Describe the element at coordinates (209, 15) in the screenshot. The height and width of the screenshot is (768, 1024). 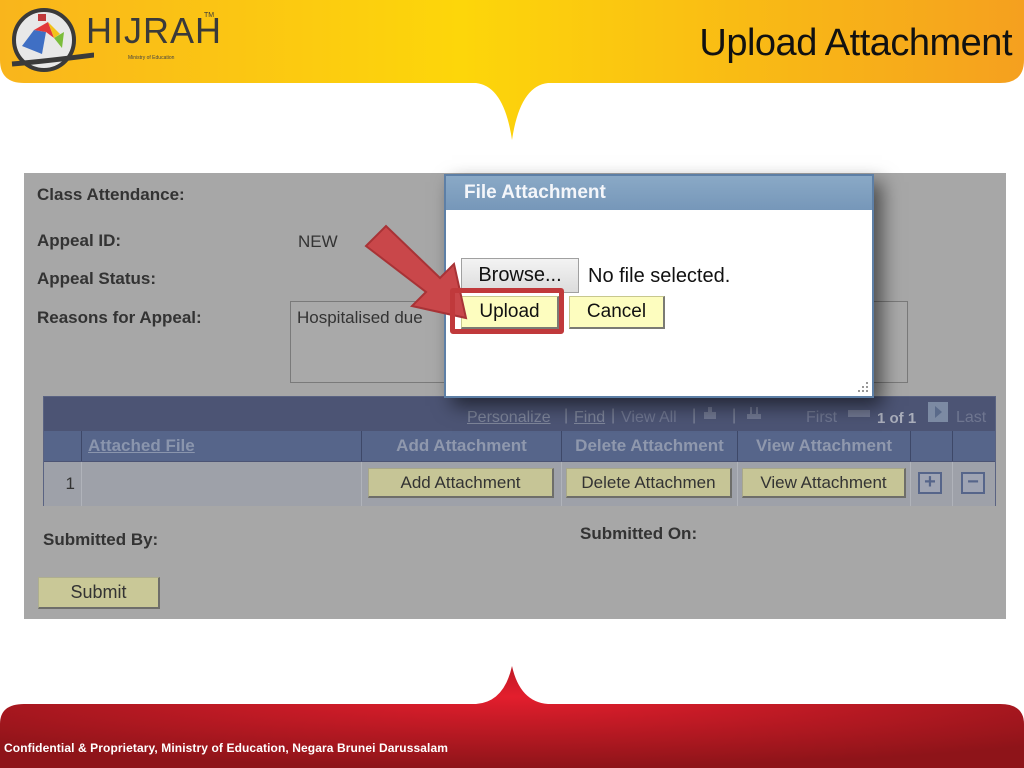
I see `logo-trademark: TM` at that location.